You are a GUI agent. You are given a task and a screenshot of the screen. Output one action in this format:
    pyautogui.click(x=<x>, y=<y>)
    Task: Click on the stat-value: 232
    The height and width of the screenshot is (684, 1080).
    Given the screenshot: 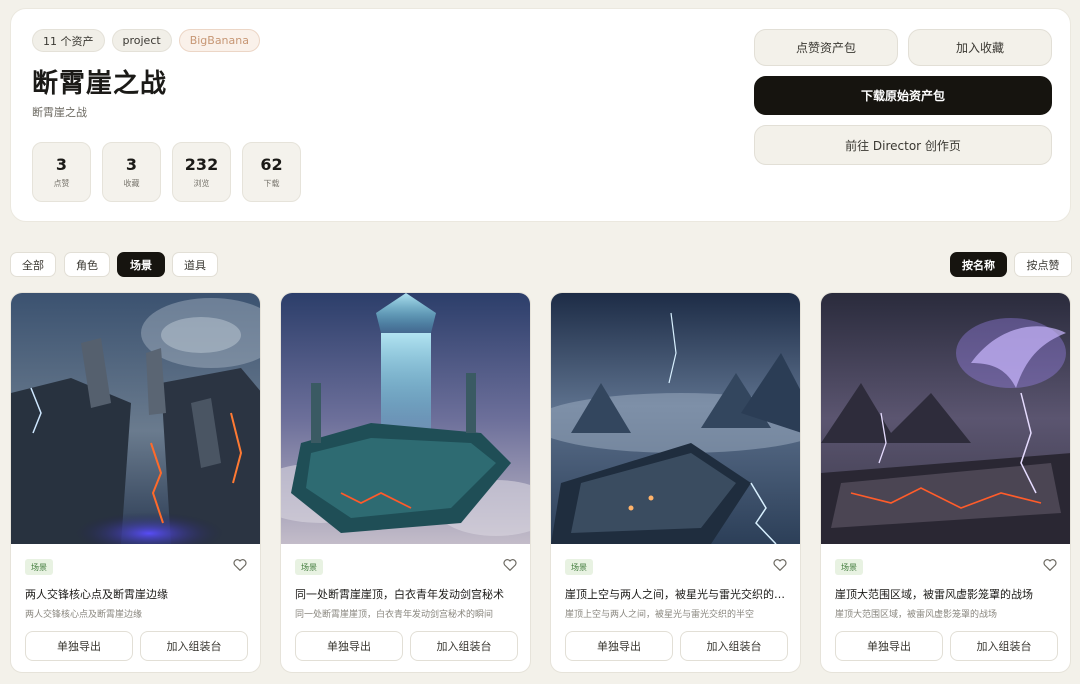 What is the action you would take?
    pyautogui.click(x=201, y=164)
    